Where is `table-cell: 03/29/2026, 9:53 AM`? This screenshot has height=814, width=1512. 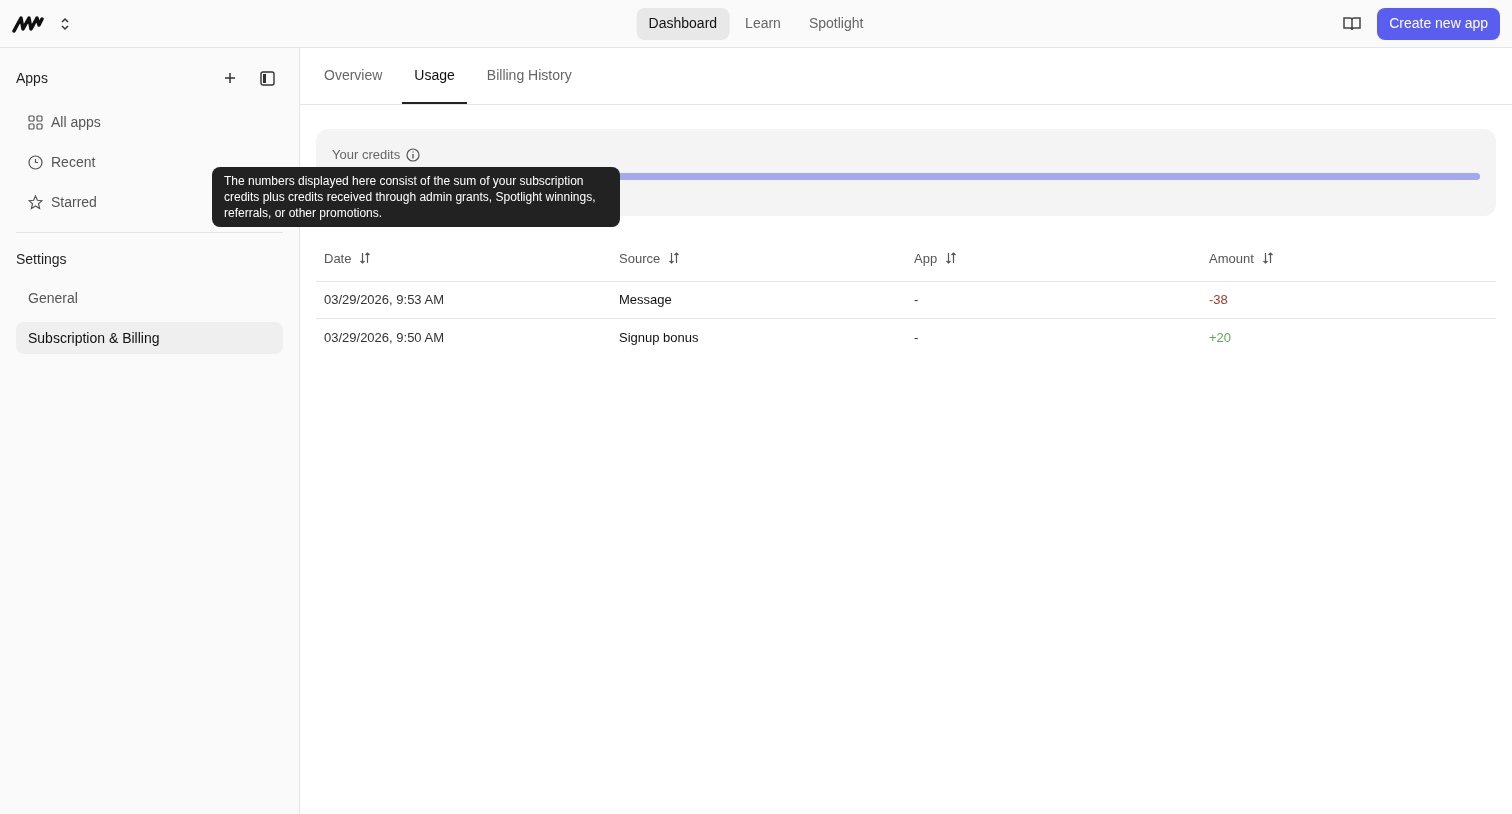
table-cell: 03/29/2026, 9:53 AM is located at coordinates (463, 300).